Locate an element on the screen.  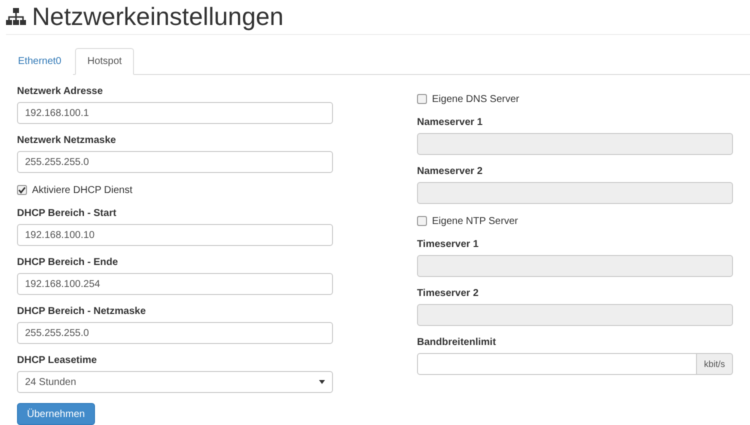
unit-addon: kbit/s is located at coordinates (714, 364).